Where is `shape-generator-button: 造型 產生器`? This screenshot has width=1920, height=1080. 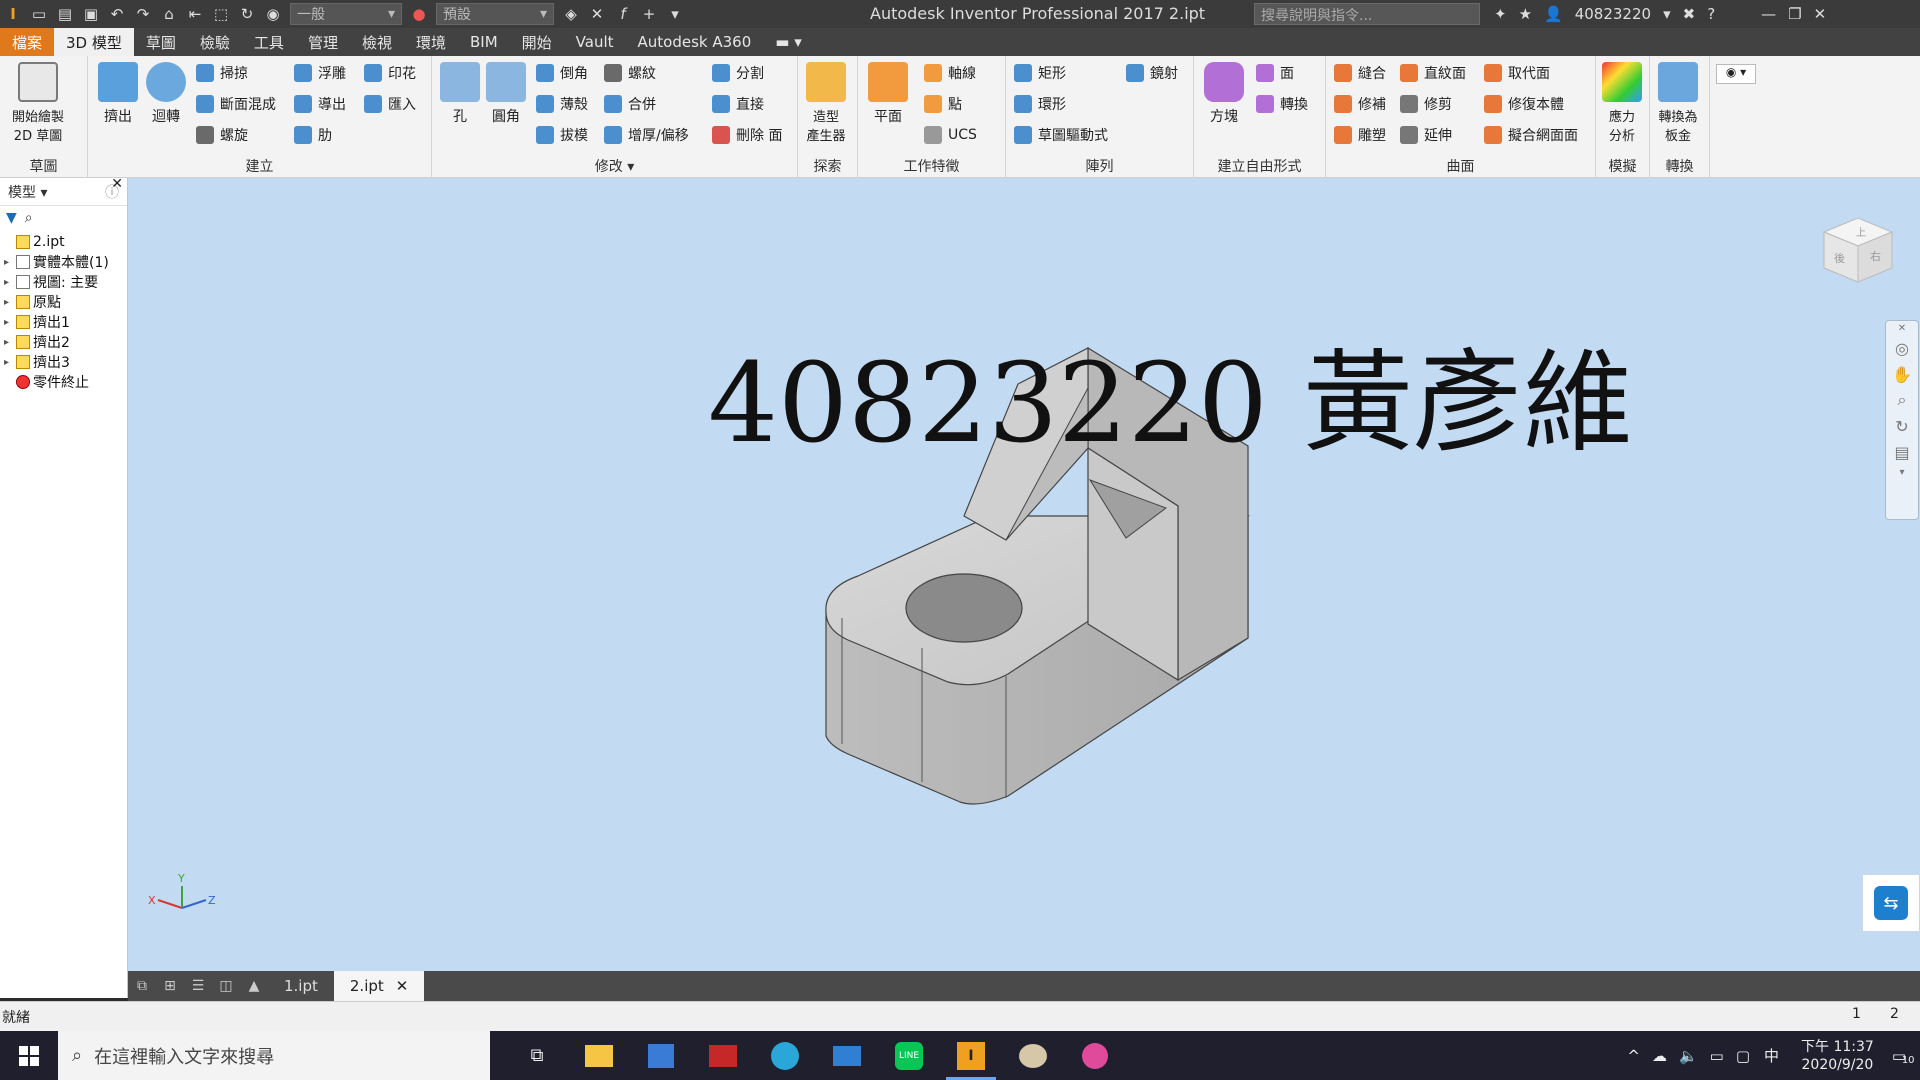
shape-generator-button: 造型 產生器 is located at coordinates (826, 103).